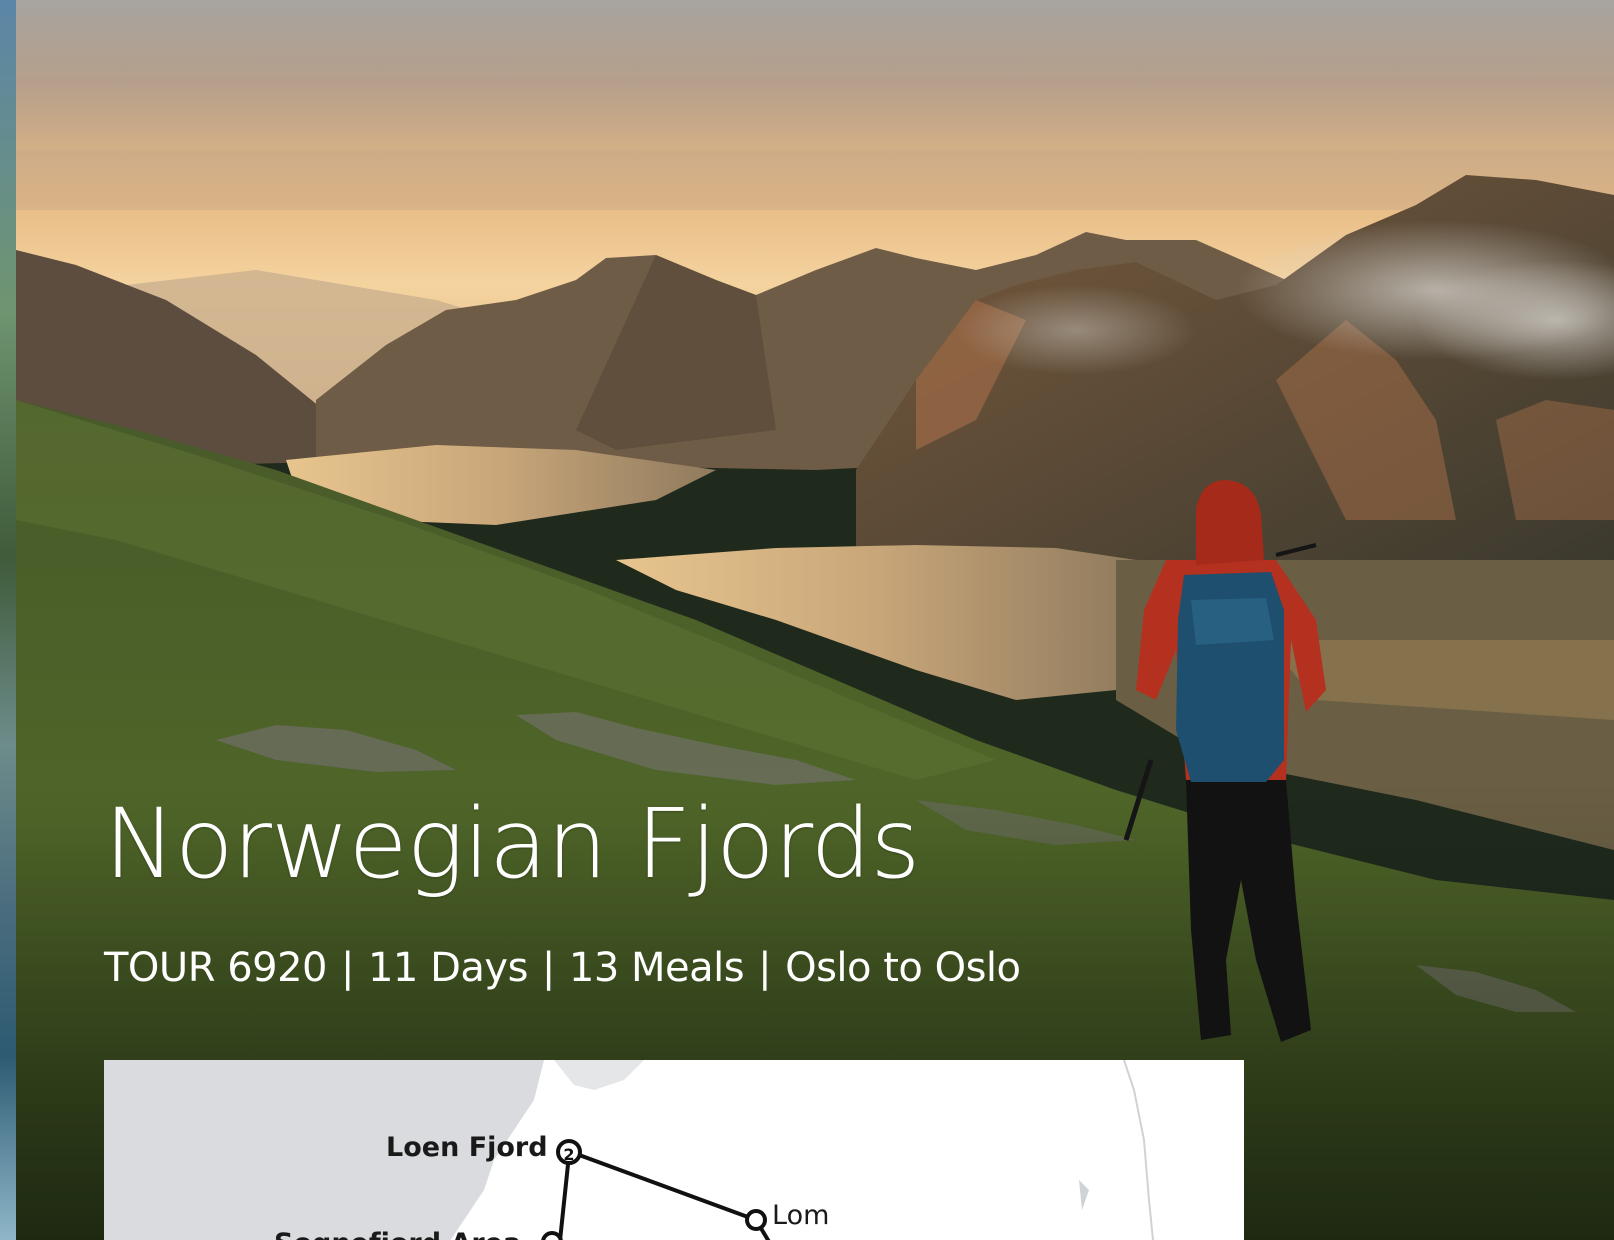 This screenshot has width=1614, height=1240. Describe the element at coordinates (512, 844) in the screenshot. I see `tour-title: Norwegian Fjords` at that location.